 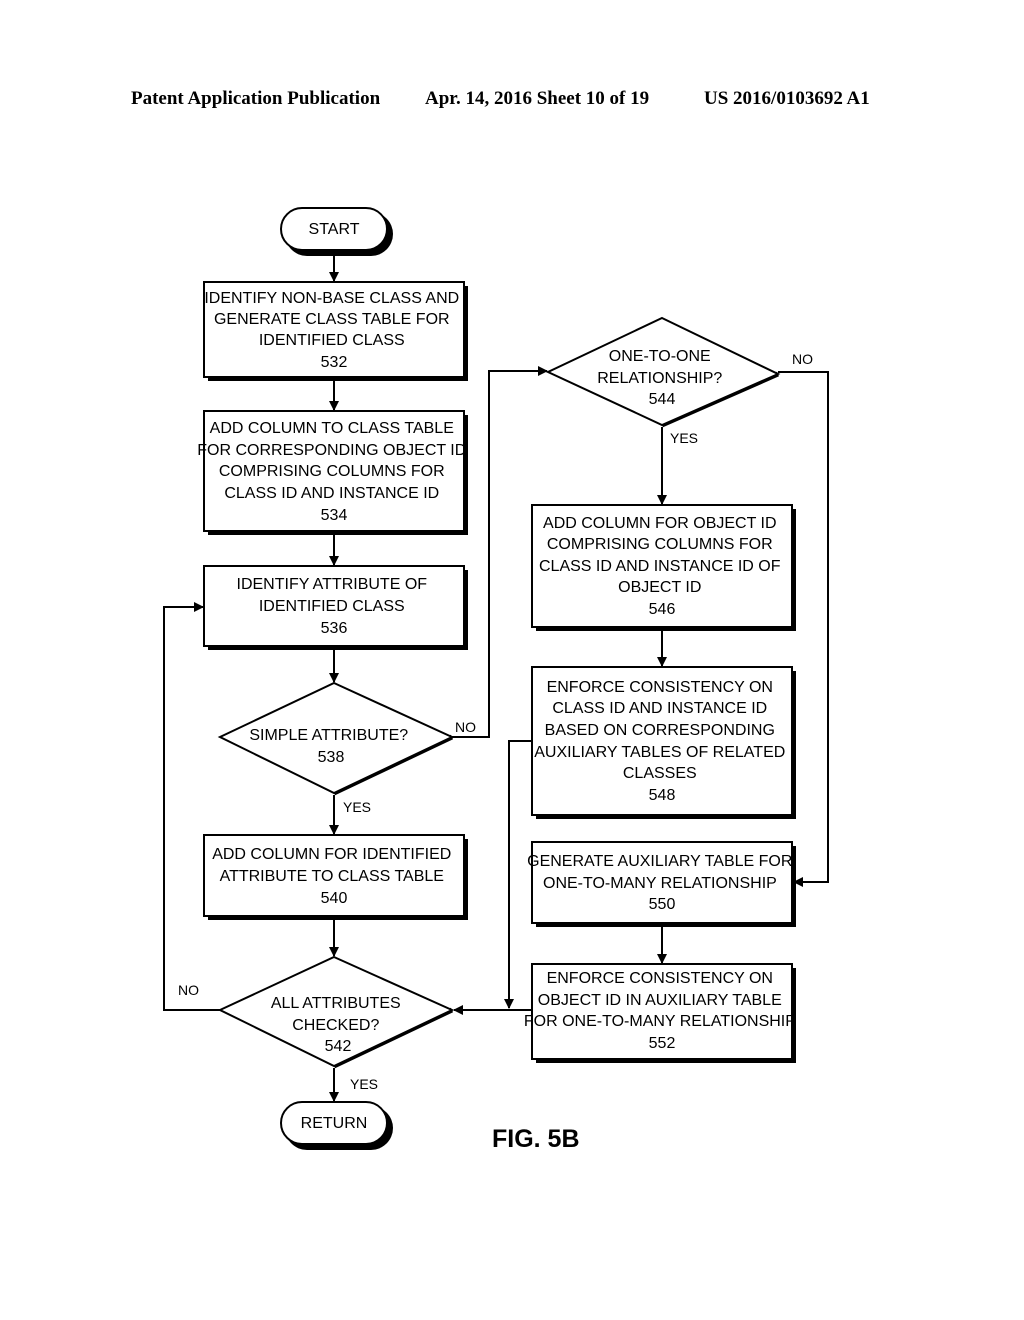 I want to click on node-text: ATTRIBUTE TO CLASS TABLE, so click(x=332, y=876).